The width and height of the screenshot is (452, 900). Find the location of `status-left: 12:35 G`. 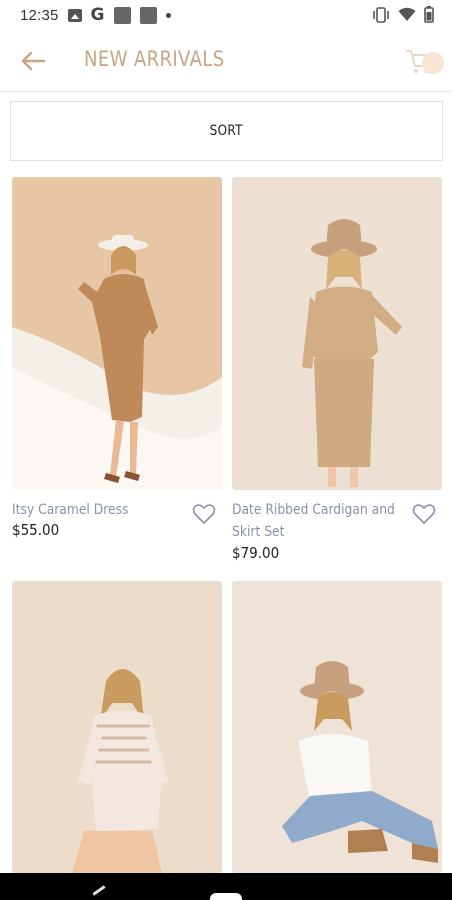

status-left: 12:35 G is located at coordinates (95, 14).